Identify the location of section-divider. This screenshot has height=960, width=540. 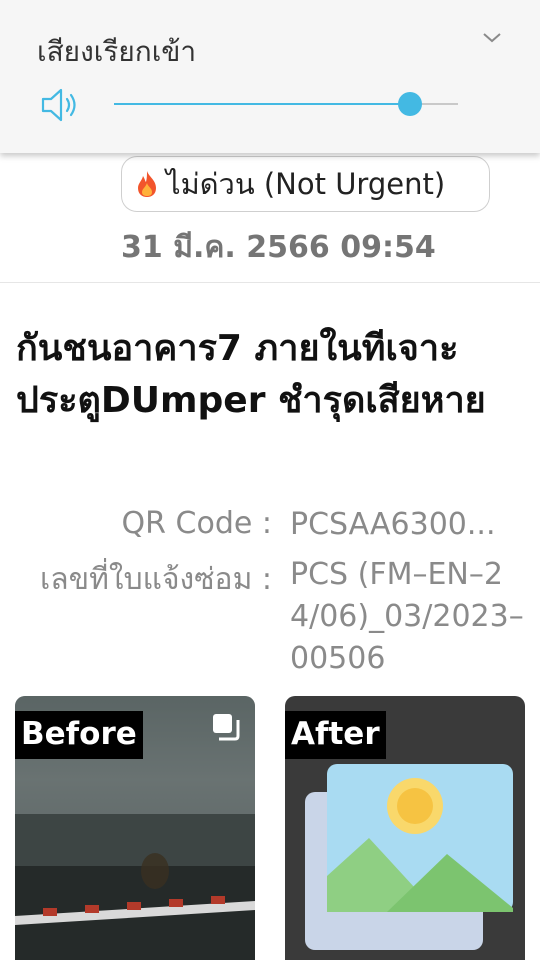
(270, 282).